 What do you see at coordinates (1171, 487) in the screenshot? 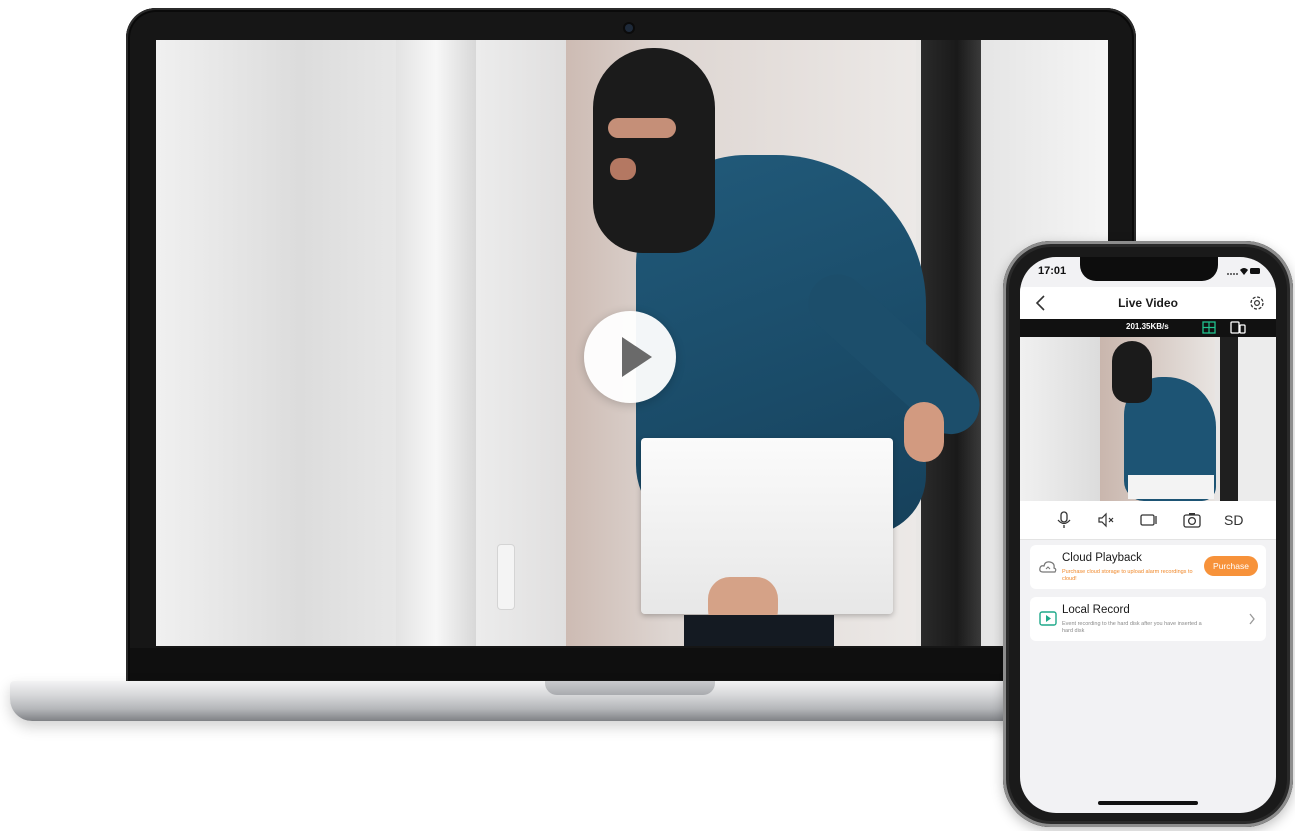
I see `stolen-laptop` at bounding box center [1171, 487].